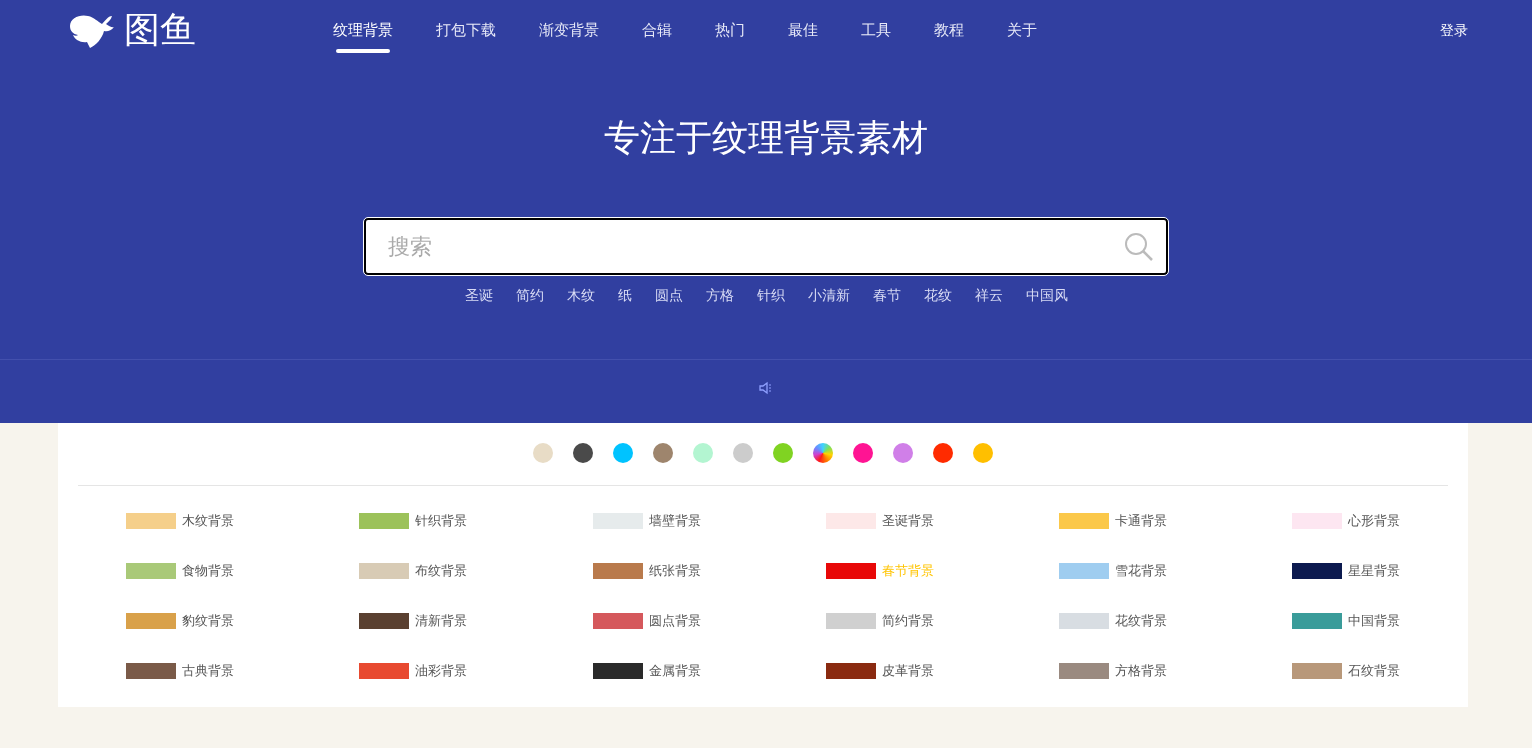 The height and width of the screenshot is (748, 1532). I want to click on nav-link: 合辑, so click(657, 30).